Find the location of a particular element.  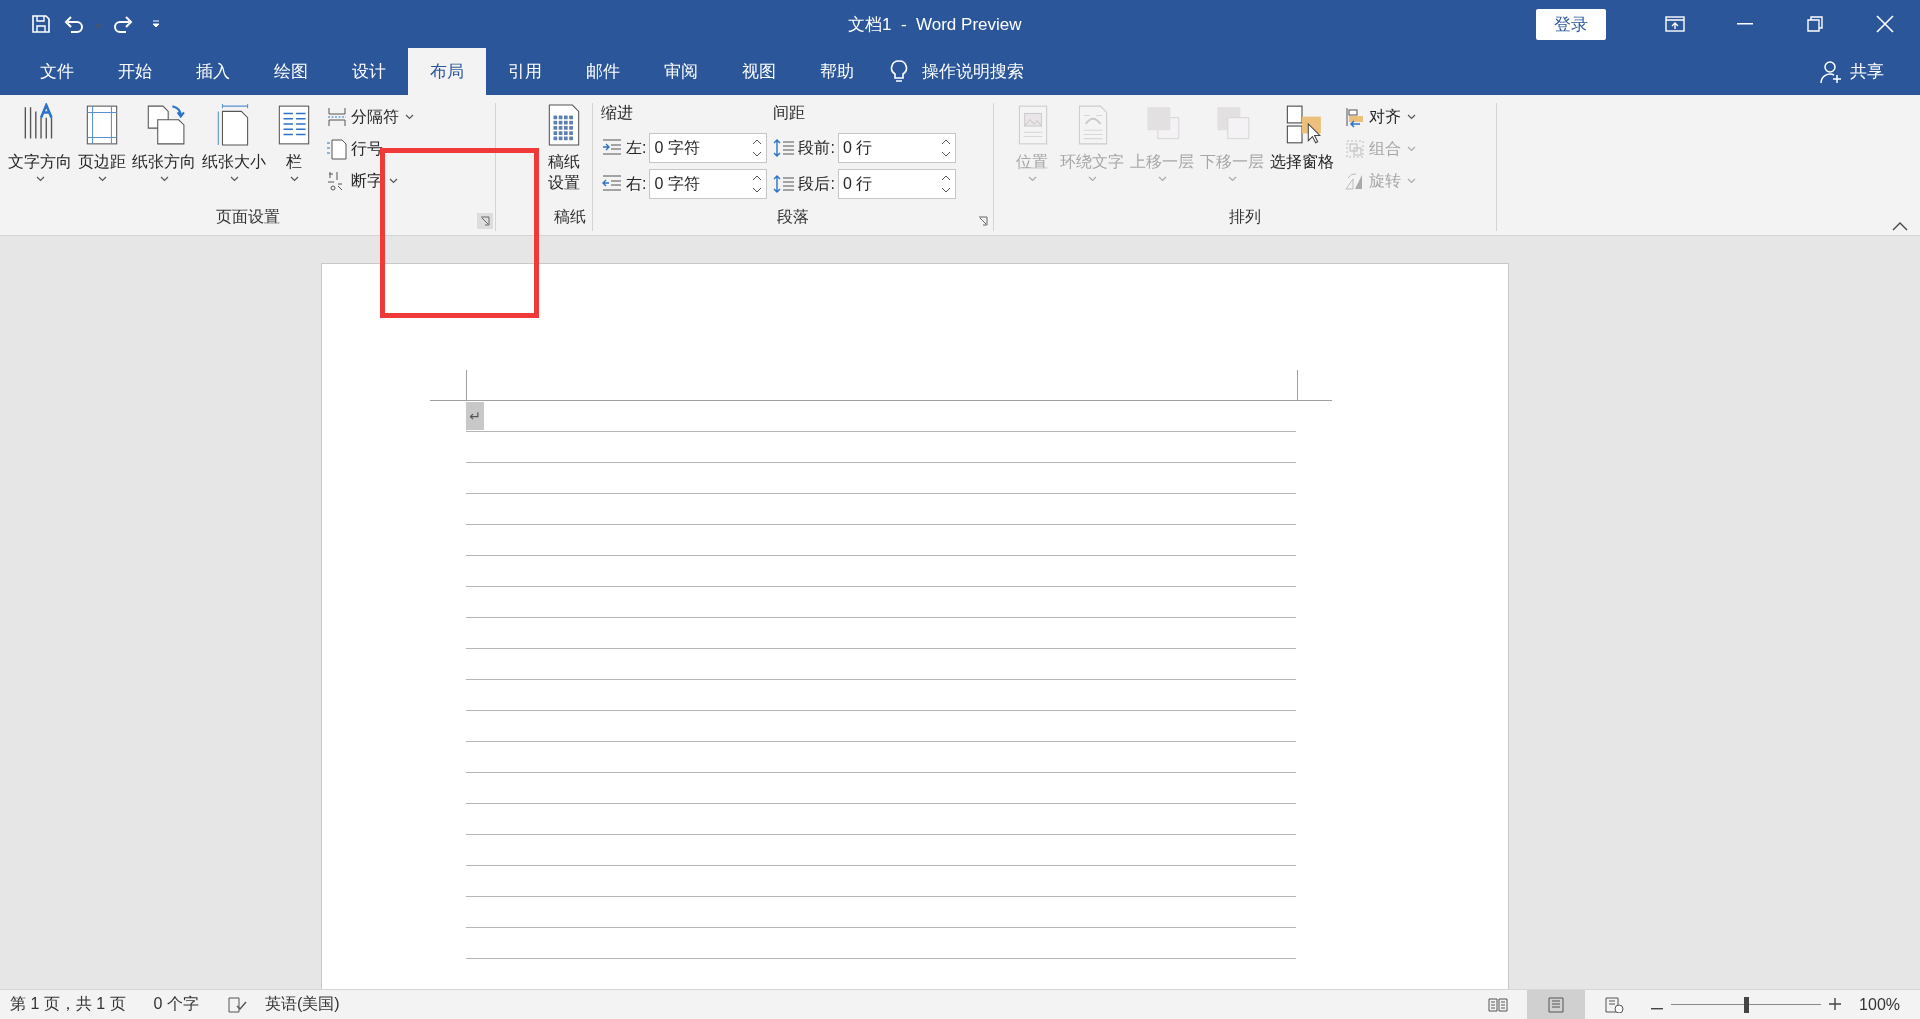

window-title: 文档1 - Word Preview is located at coordinates (935, 24).